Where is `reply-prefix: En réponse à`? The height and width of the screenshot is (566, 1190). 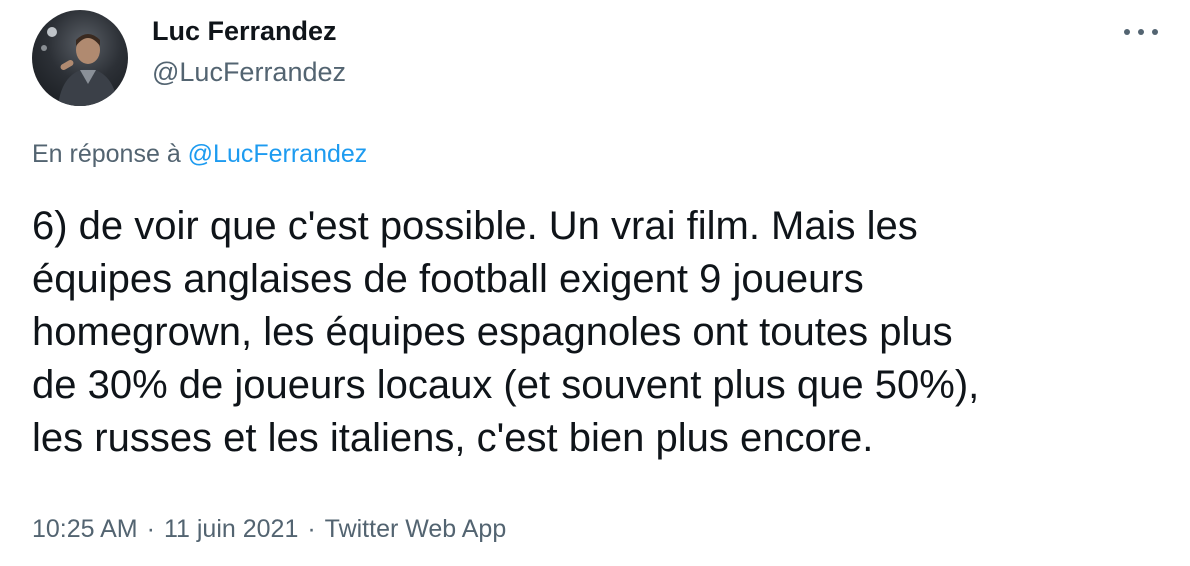
reply-prefix: En réponse à is located at coordinates (106, 154).